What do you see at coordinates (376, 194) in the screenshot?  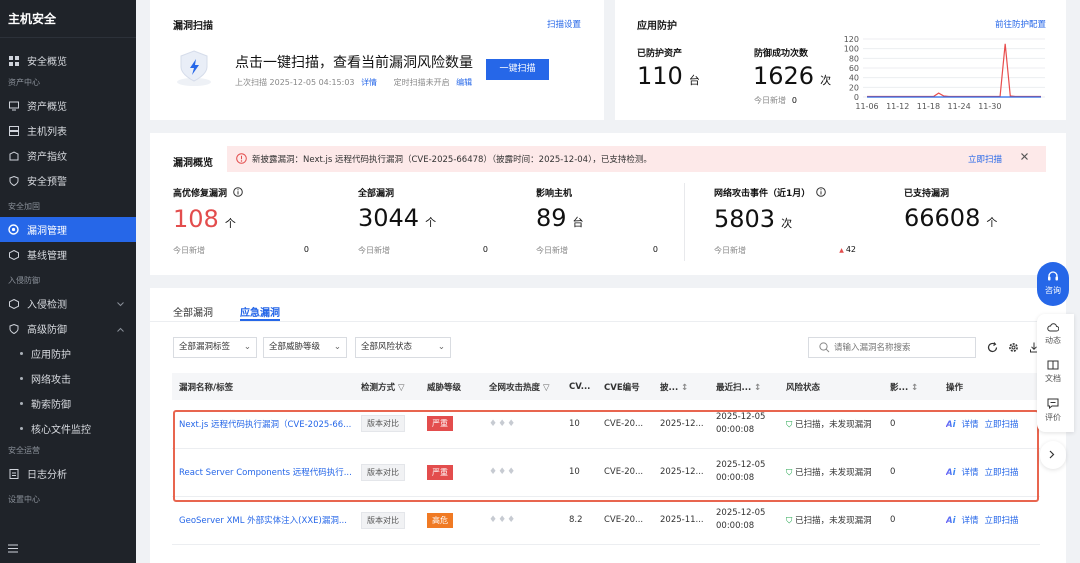 I see `kpi-label: 全部漏洞` at bounding box center [376, 194].